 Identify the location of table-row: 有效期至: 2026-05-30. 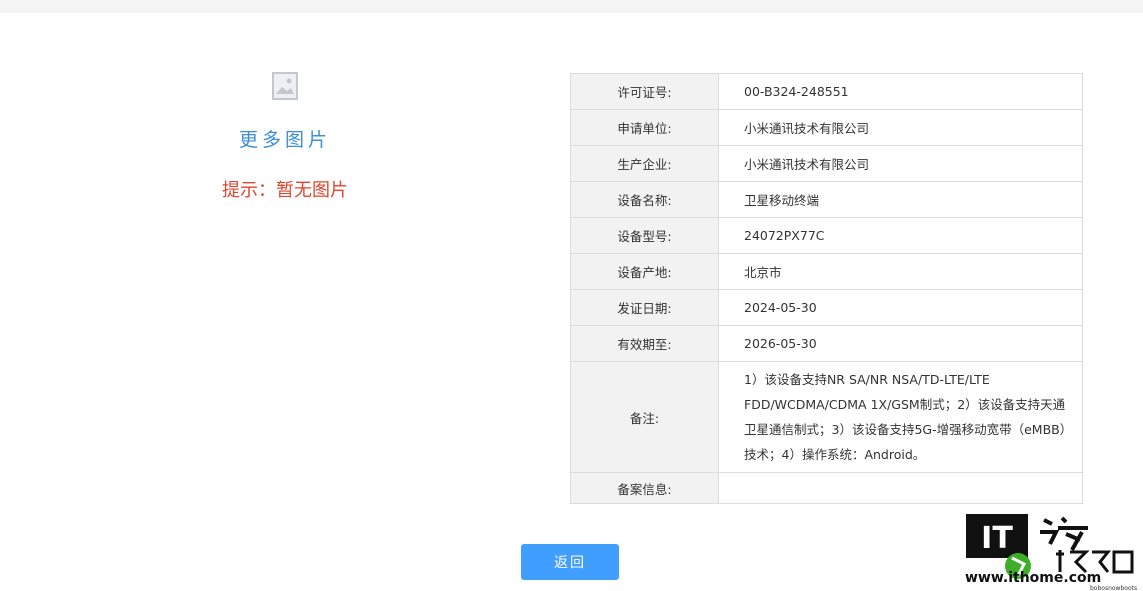
(826, 343).